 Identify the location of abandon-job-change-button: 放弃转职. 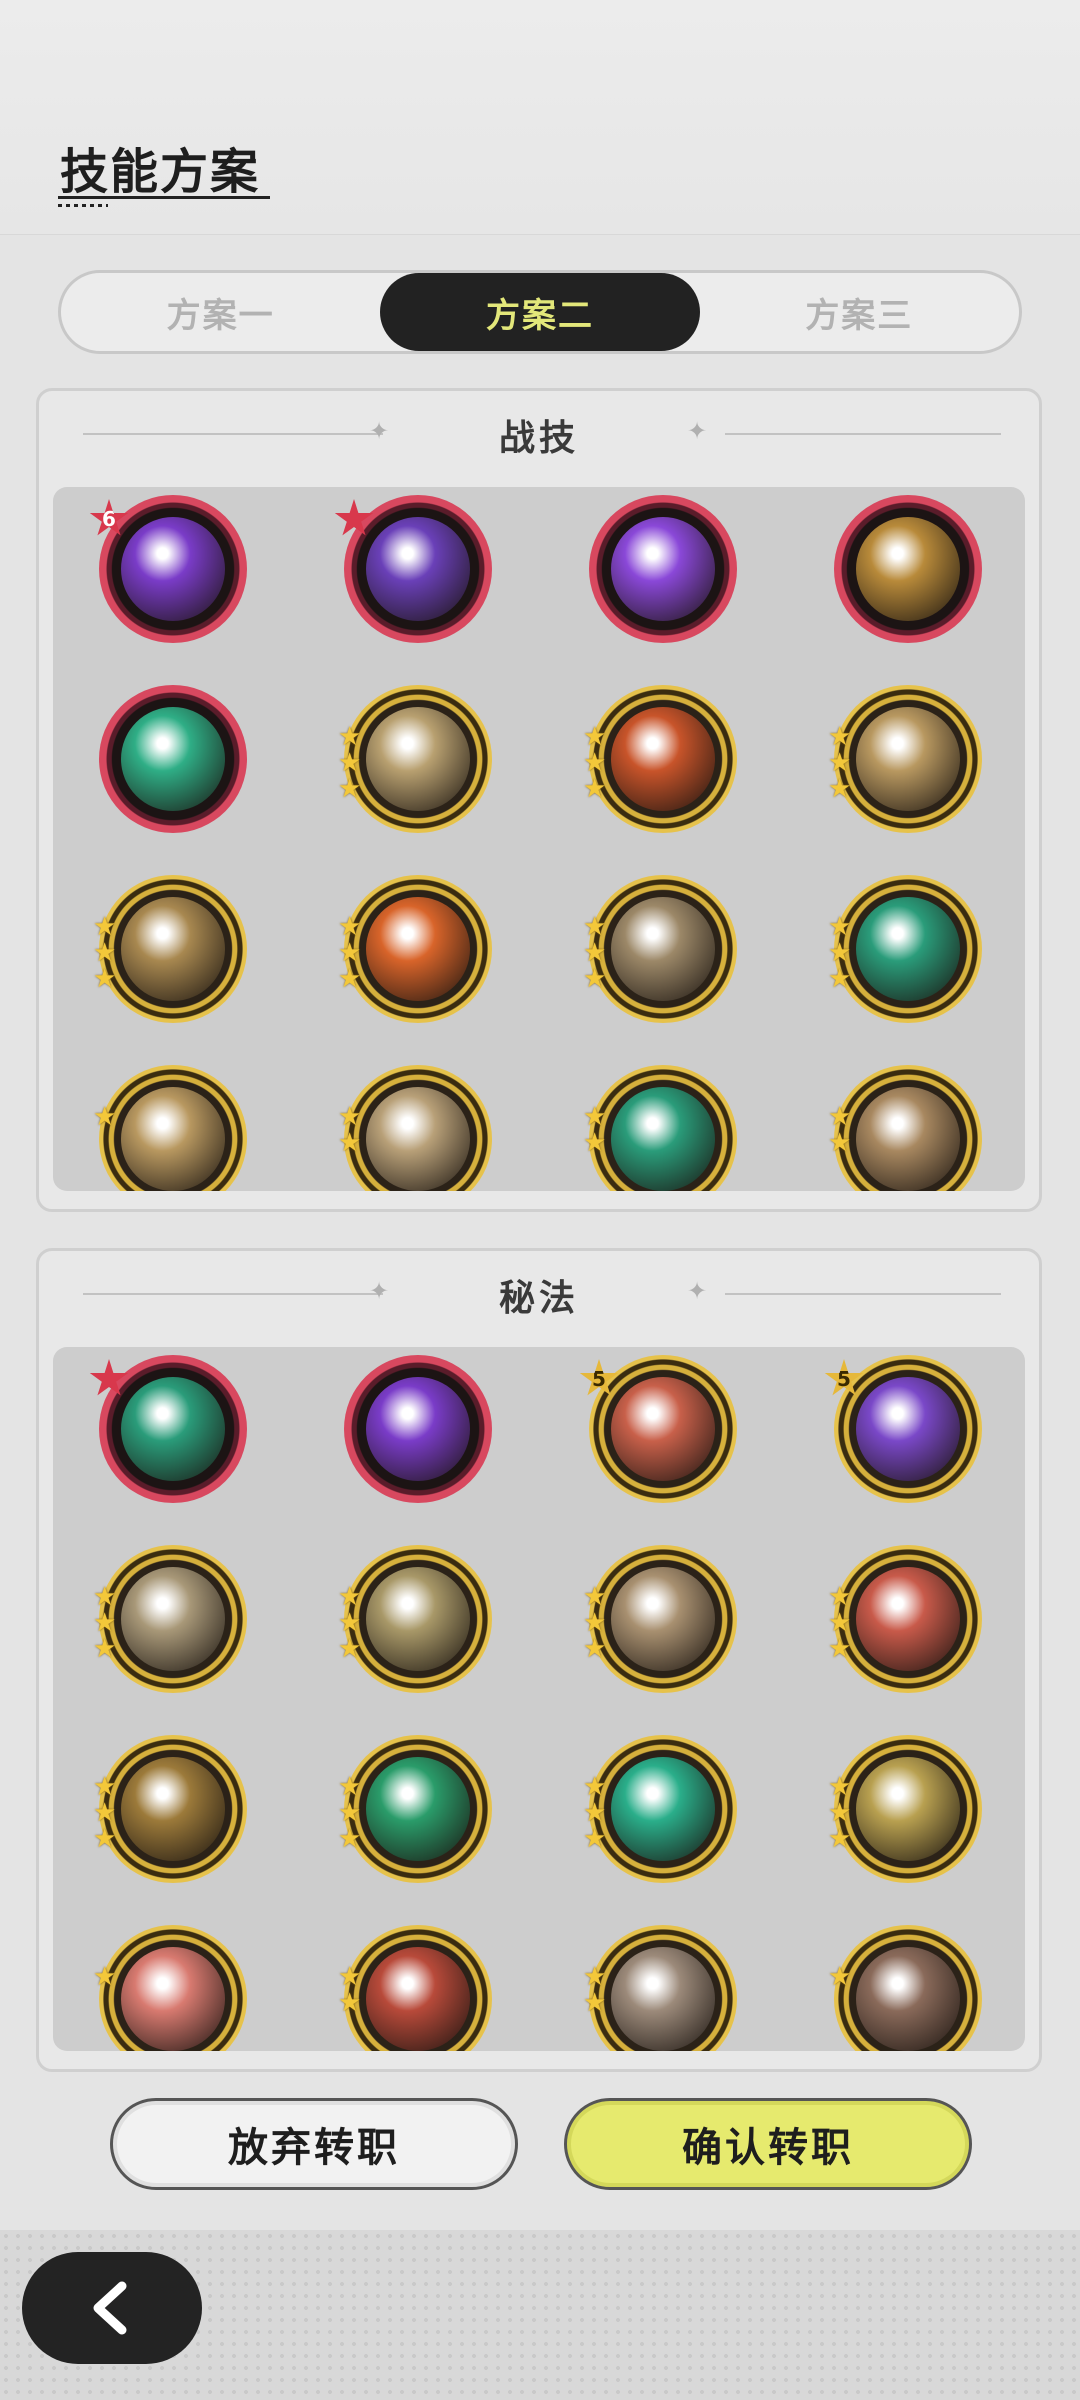
(314, 2144).